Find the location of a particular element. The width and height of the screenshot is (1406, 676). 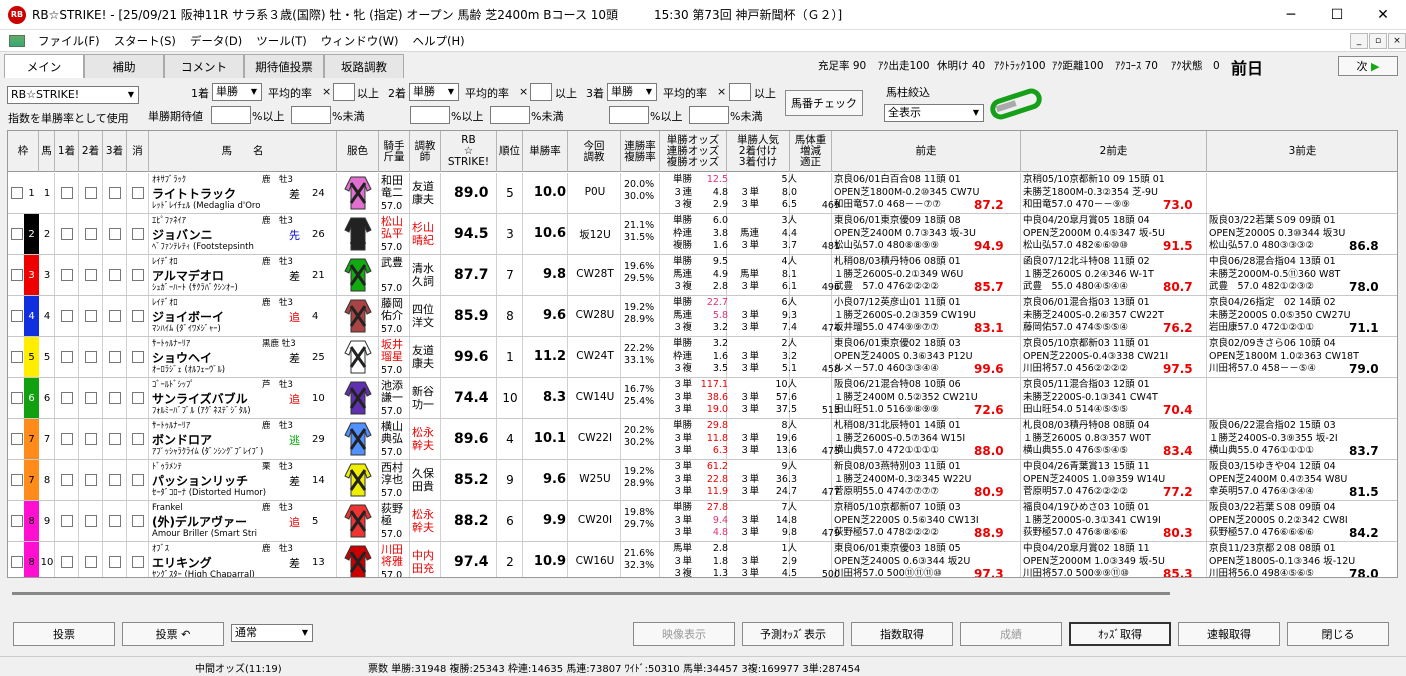

menu-start: スタート(S) is located at coordinates (145, 41).